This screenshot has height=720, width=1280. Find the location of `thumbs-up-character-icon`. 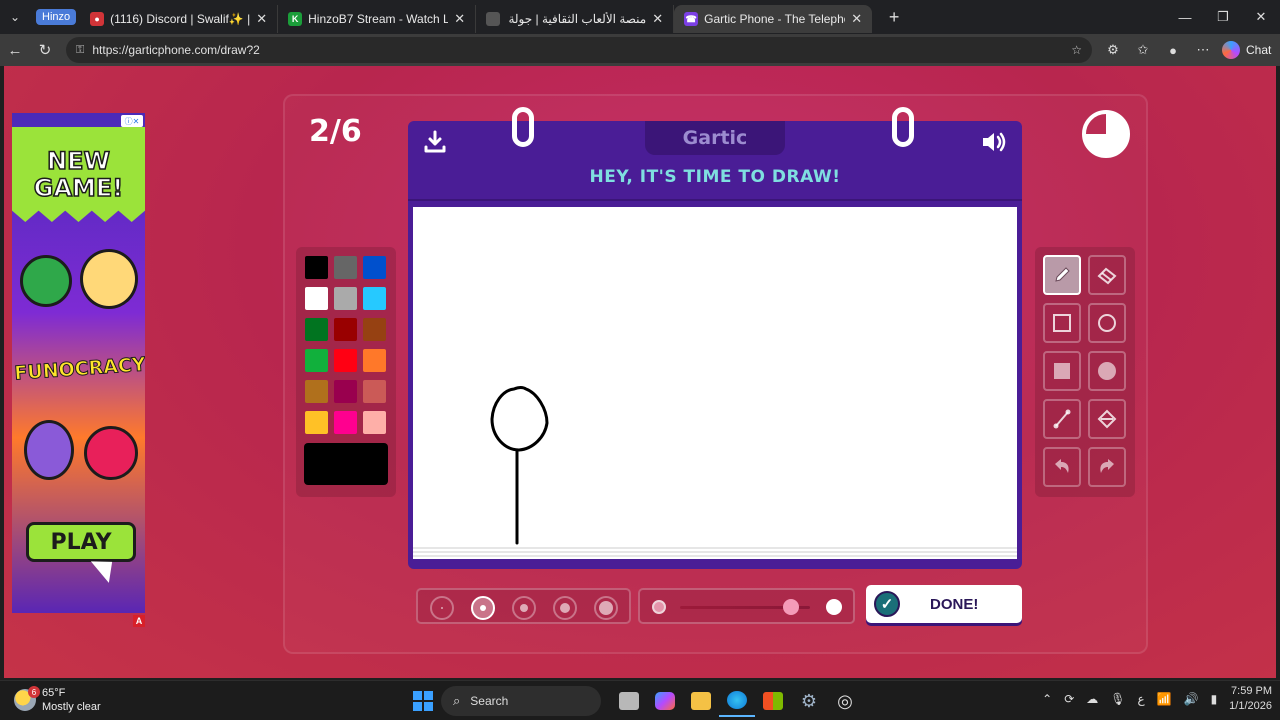

thumbs-up-character-icon is located at coordinates (46, 281).